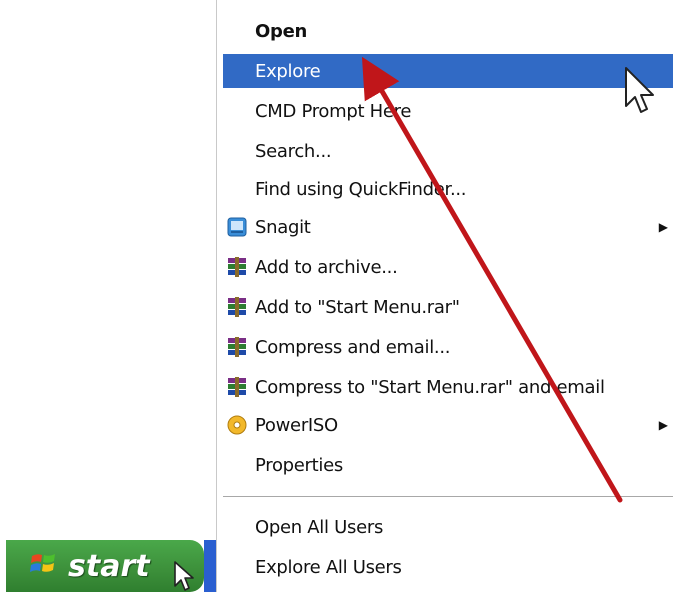 The height and width of the screenshot is (594, 673). What do you see at coordinates (44, 566) in the screenshot?
I see `windows-logo-icon` at bounding box center [44, 566].